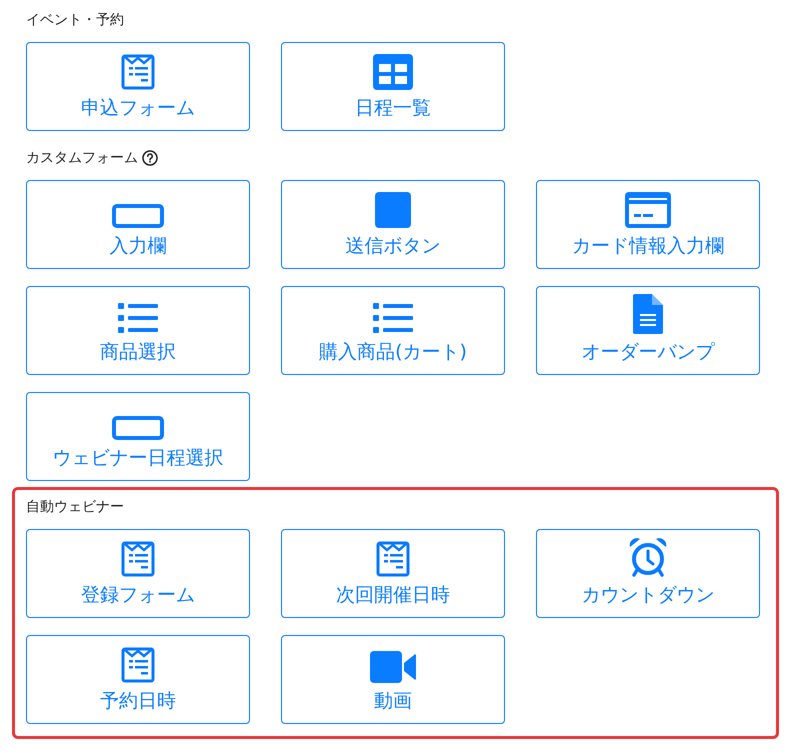 This screenshot has height=755, width=789. What do you see at coordinates (648, 557) in the screenshot?
I see `alarm-clock-icon` at bounding box center [648, 557].